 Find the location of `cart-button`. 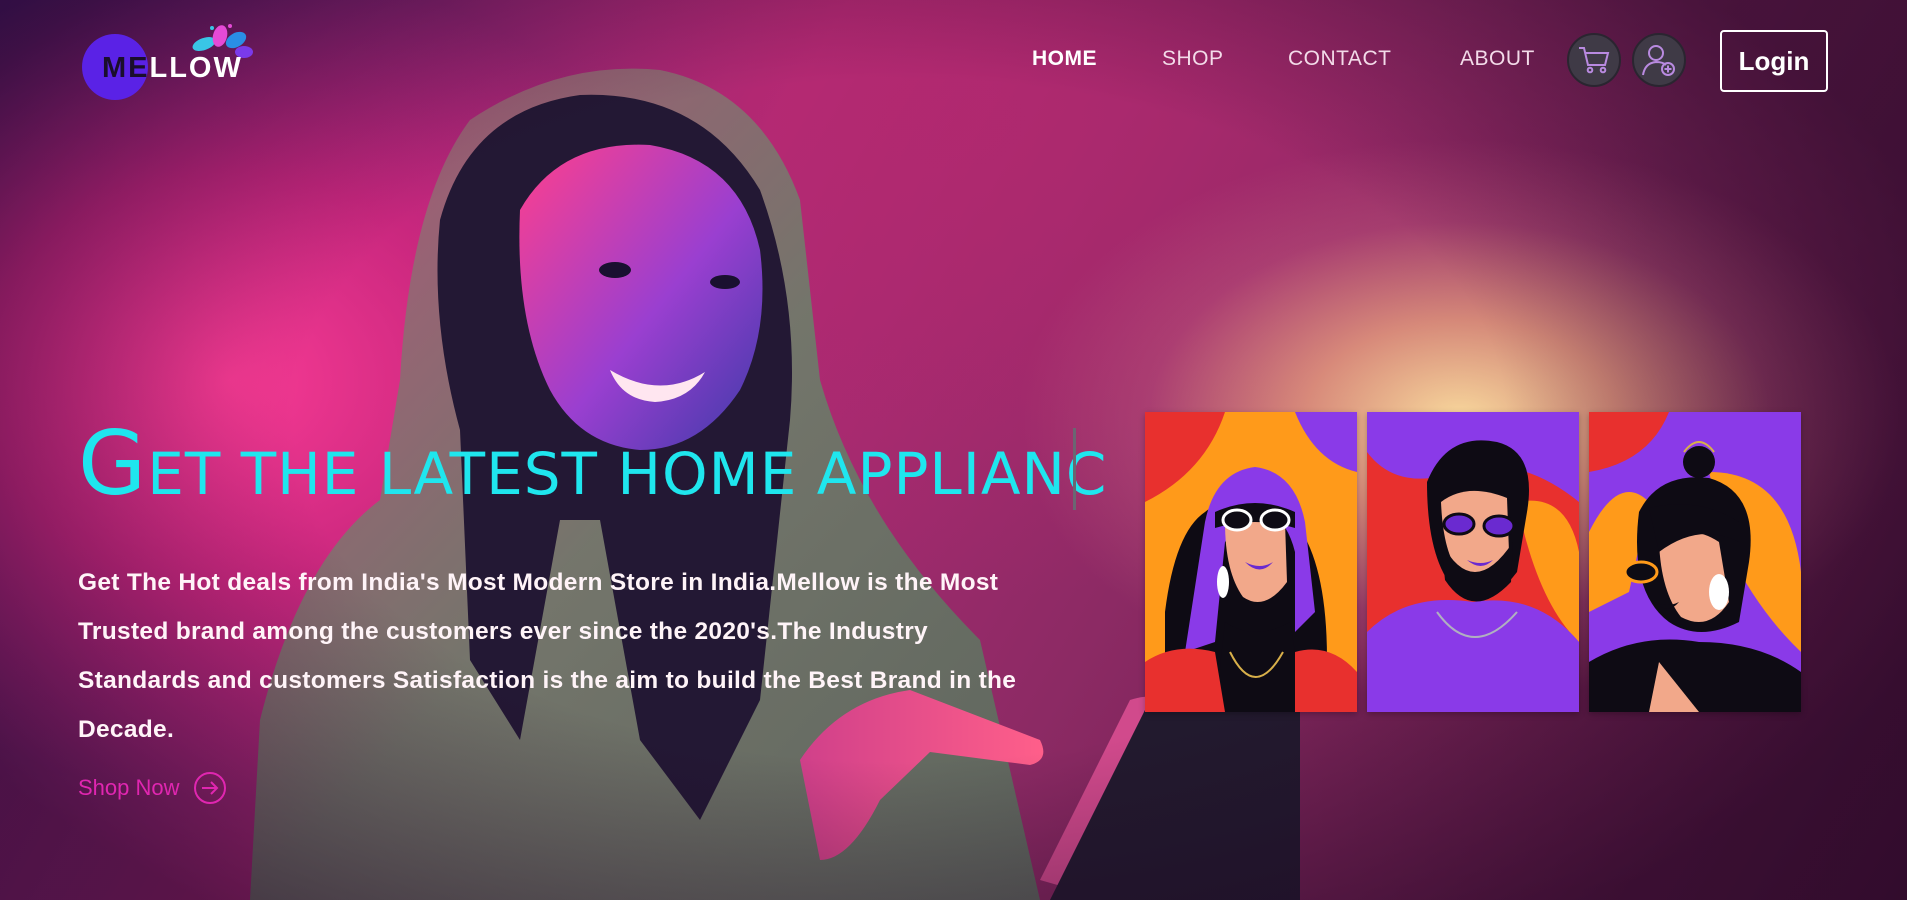

cart-button is located at coordinates (1594, 60).